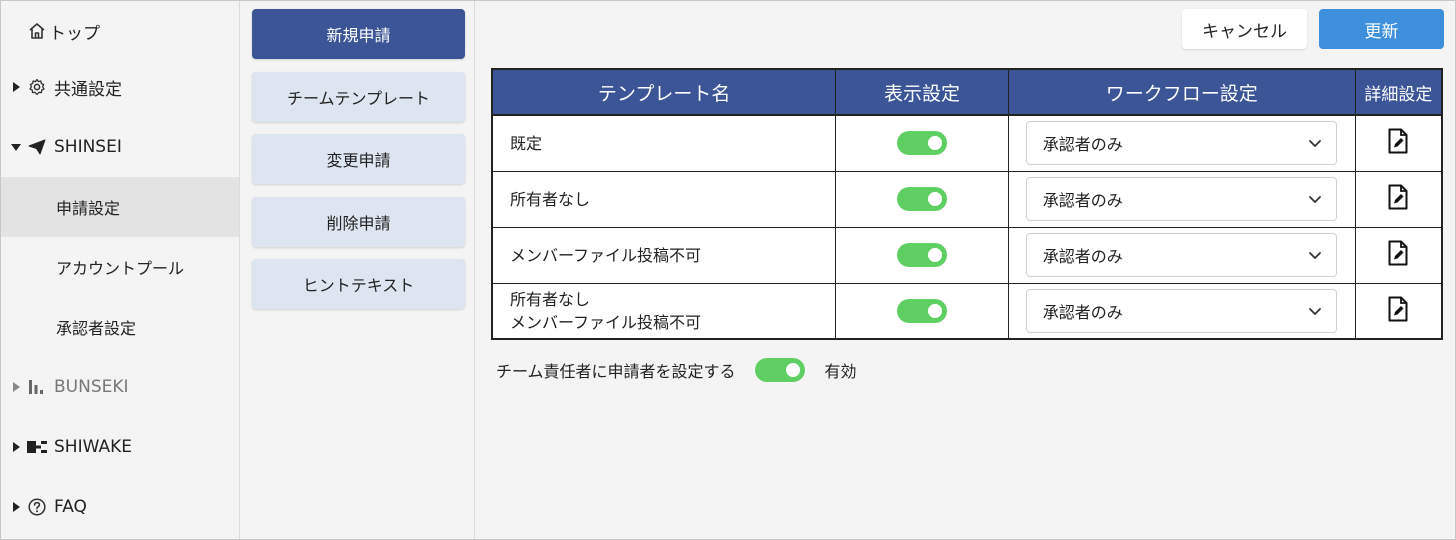 The width and height of the screenshot is (1456, 540). Describe the element at coordinates (358, 284) in the screenshot. I see `submenu-hint-text: ヒントテキスト` at that location.